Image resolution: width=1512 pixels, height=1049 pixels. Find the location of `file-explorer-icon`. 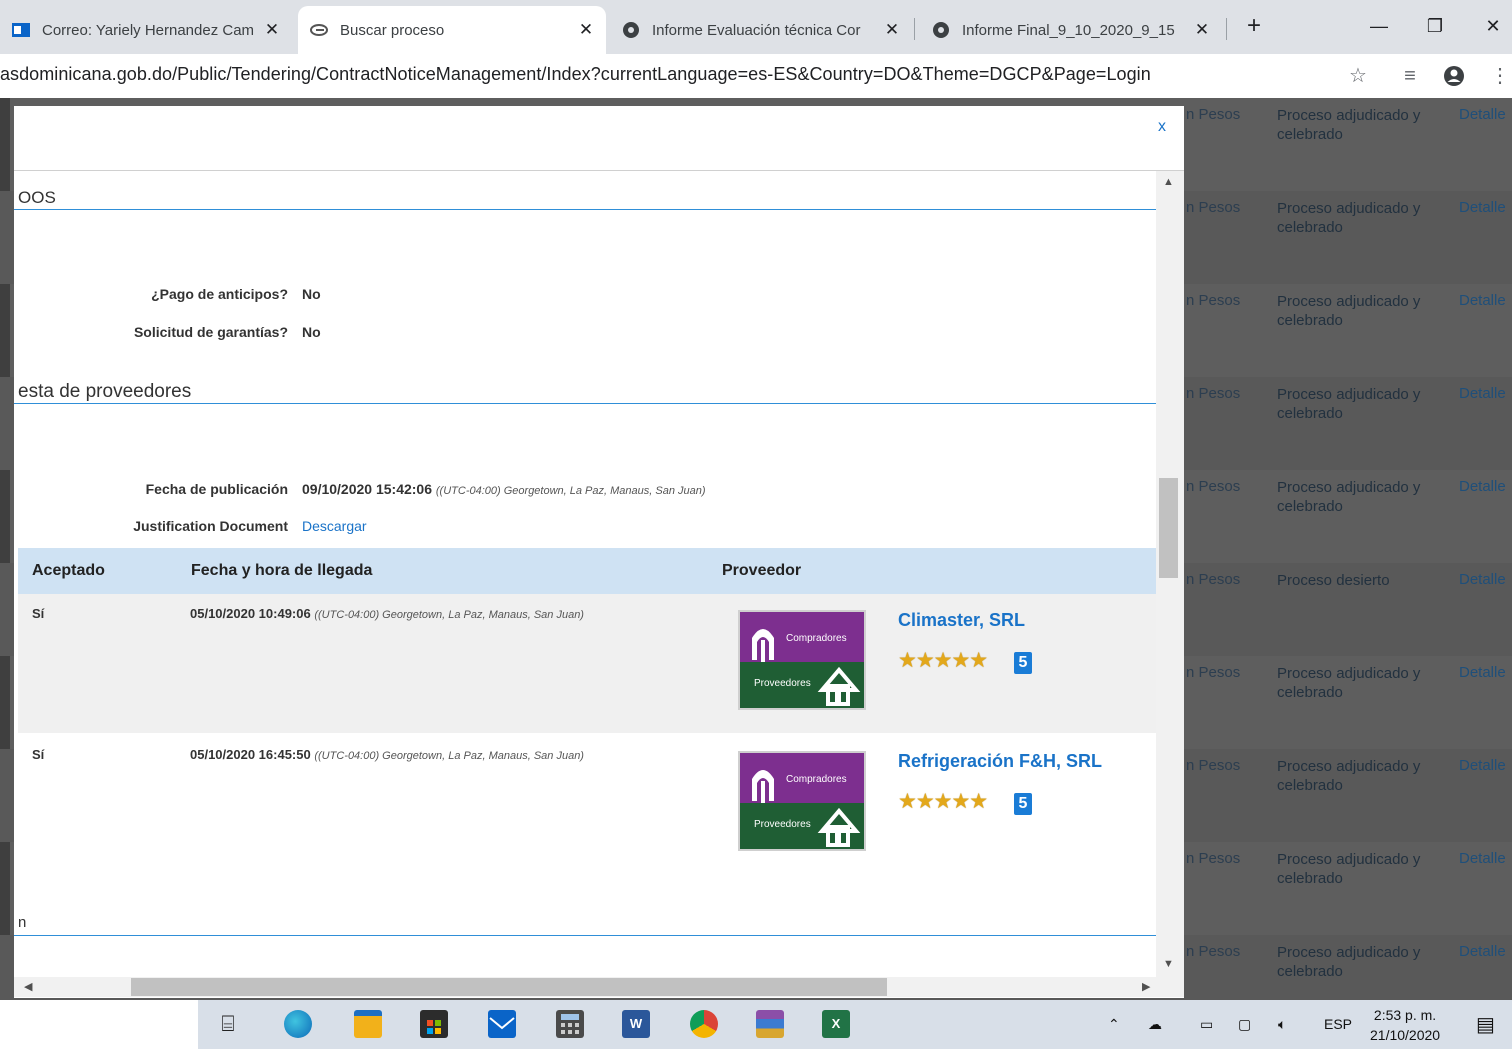

file-explorer-icon is located at coordinates (368, 1024).